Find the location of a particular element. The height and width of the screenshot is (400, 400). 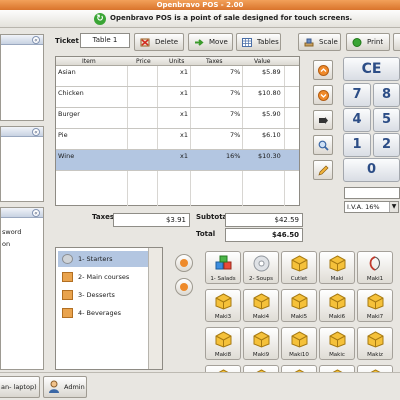

move-arrow-icon is located at coordinates (199, 42).